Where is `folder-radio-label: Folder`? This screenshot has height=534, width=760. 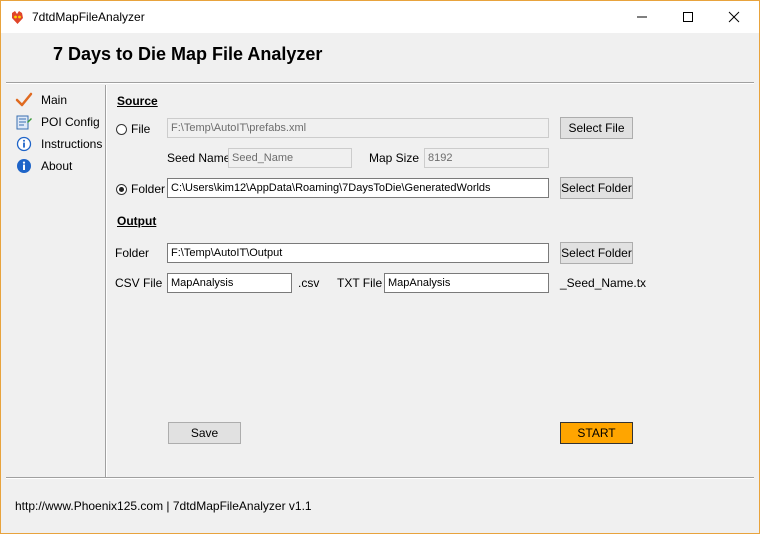
folder-radio-label: Folder is located at coordinates (148, 189).